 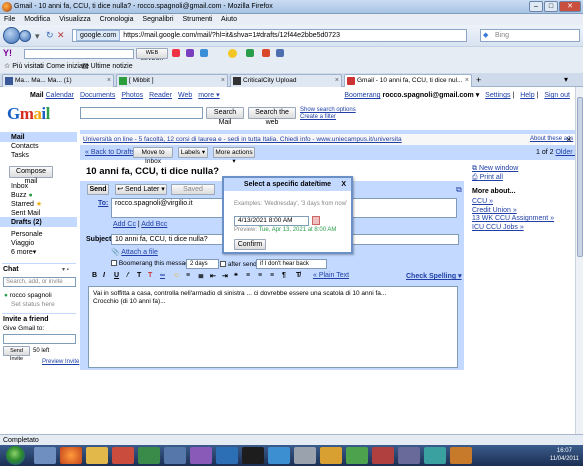 I want to click on menu-tools: Strumenti, so click(x=198, y=19).